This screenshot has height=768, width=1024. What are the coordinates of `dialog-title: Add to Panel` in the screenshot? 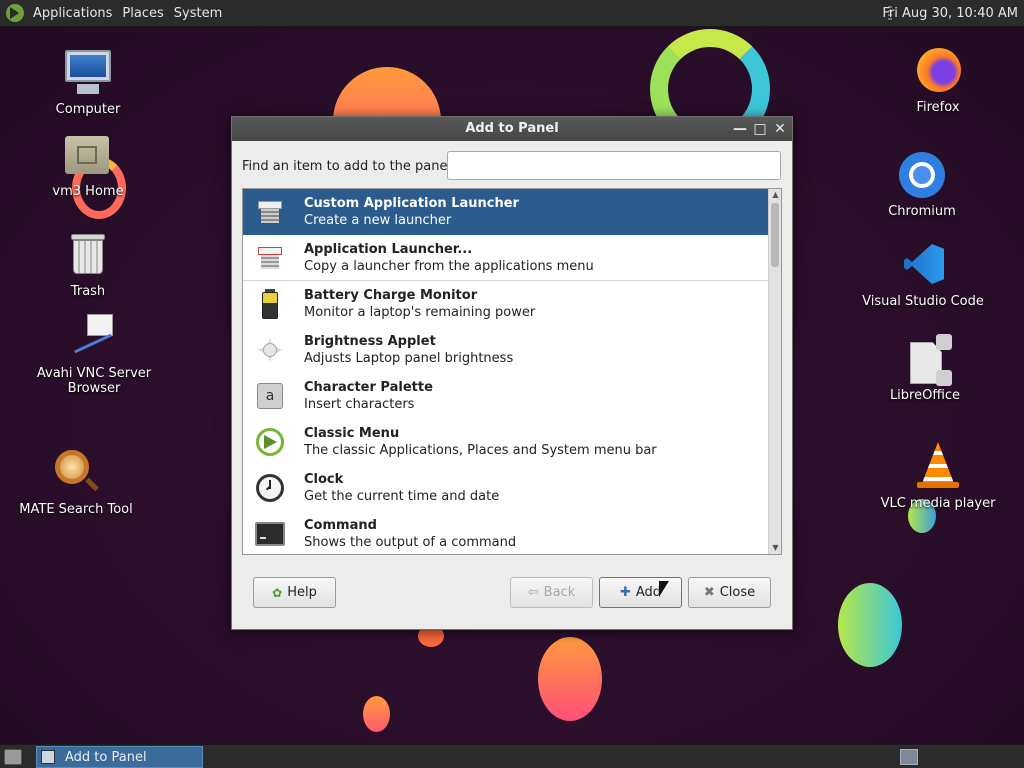 It's located at (512, 128).